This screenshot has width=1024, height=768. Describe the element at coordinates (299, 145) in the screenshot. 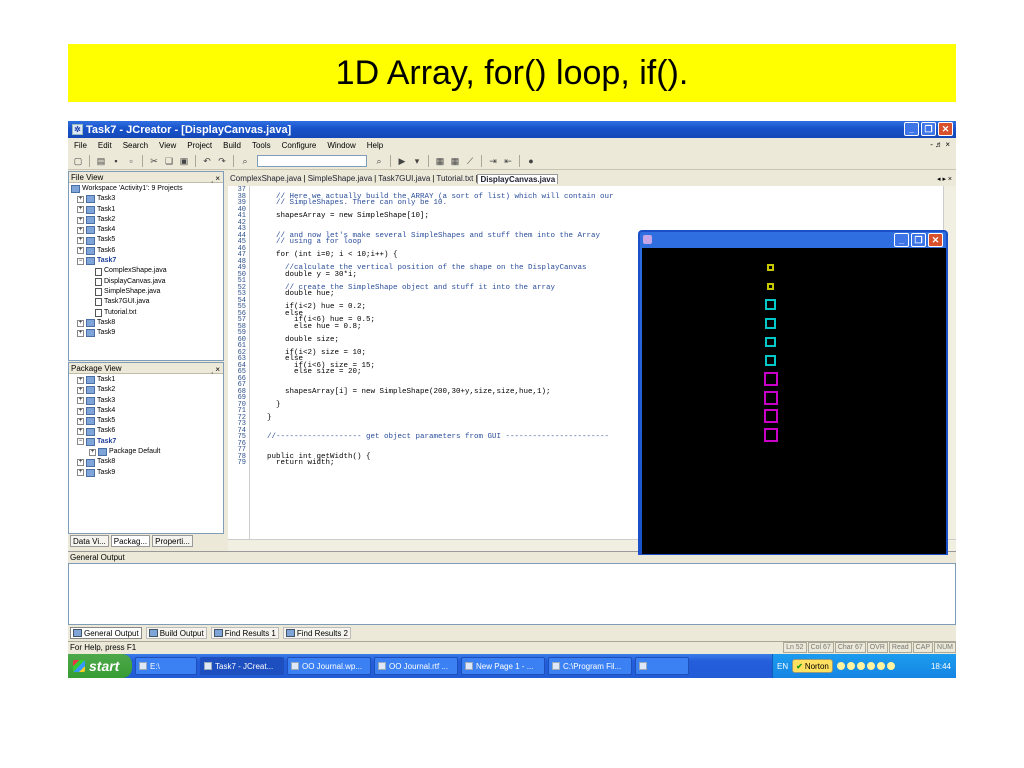

I see `menu-configure: Configure` at that location.